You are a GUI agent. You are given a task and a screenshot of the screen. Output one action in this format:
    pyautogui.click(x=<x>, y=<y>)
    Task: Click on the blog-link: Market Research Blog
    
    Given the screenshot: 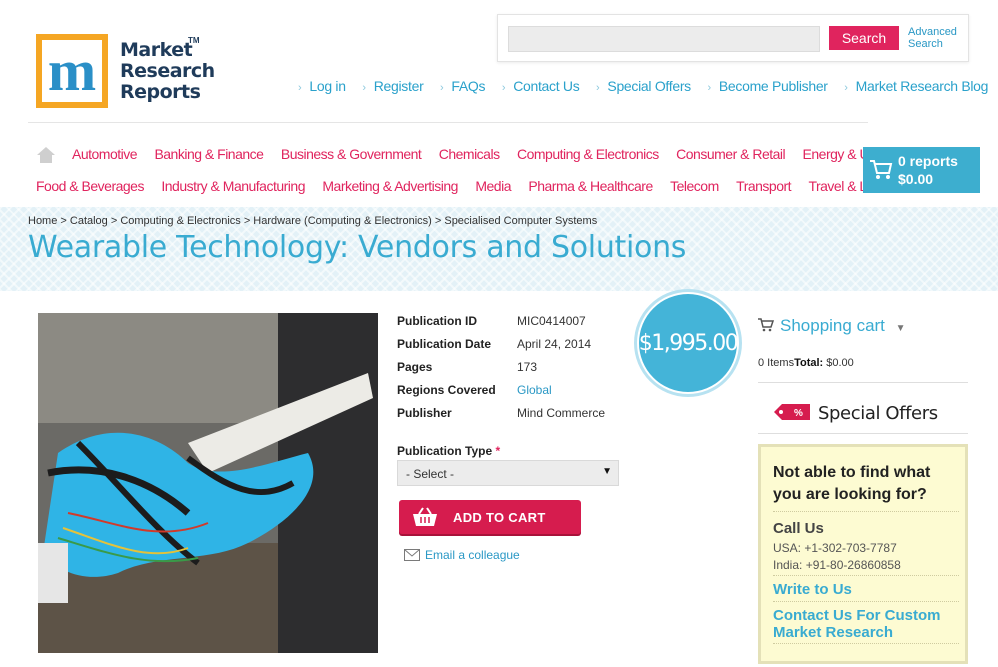 What is the action you would take?
    pyautogui.click(x=916, y=86)
    